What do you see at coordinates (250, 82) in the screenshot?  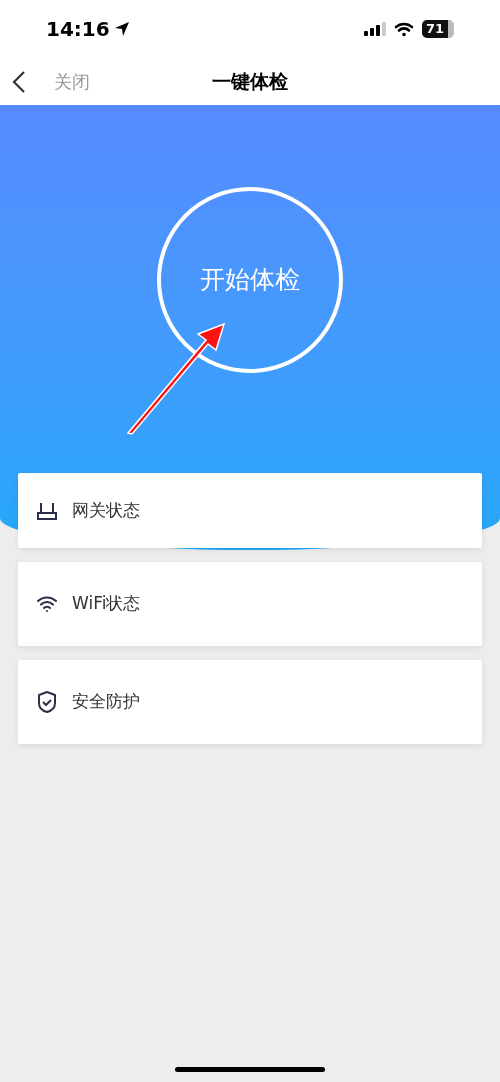 I see `page-title: 一键体检` at bounding box center [250, 82].